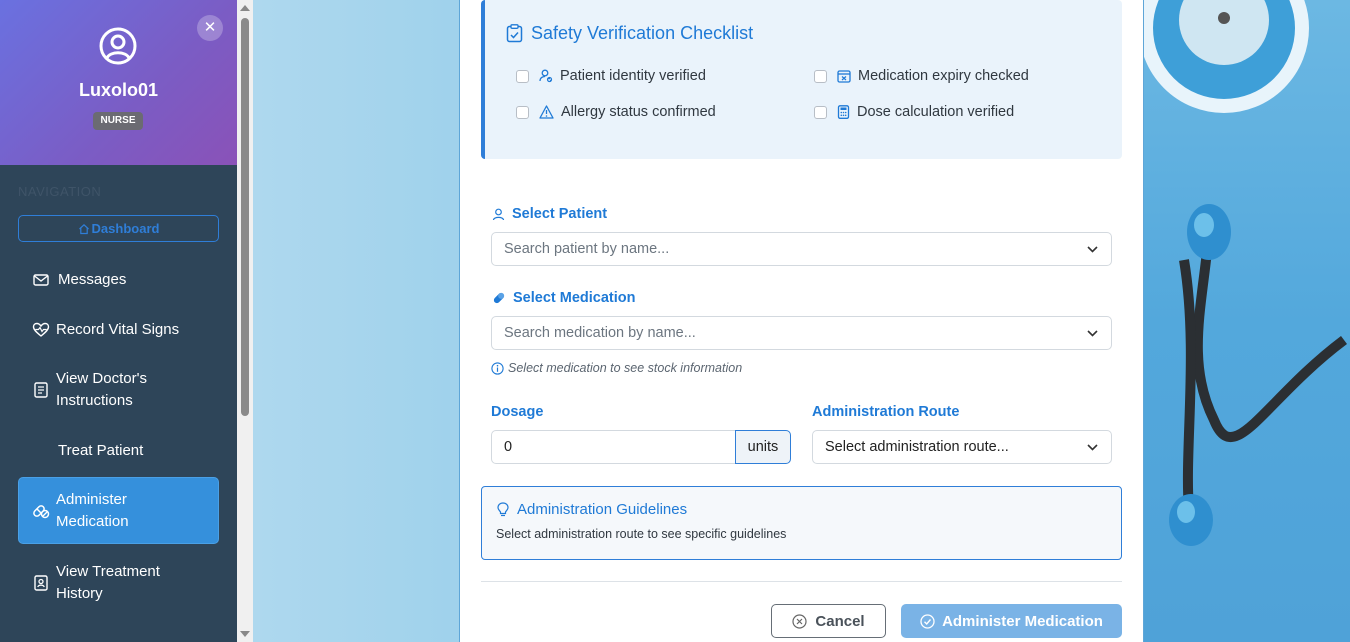  What do you see at coordinates (118, 90) in the screenshot?
I see `username: Luxolo01` at bounding box center [118, 90].